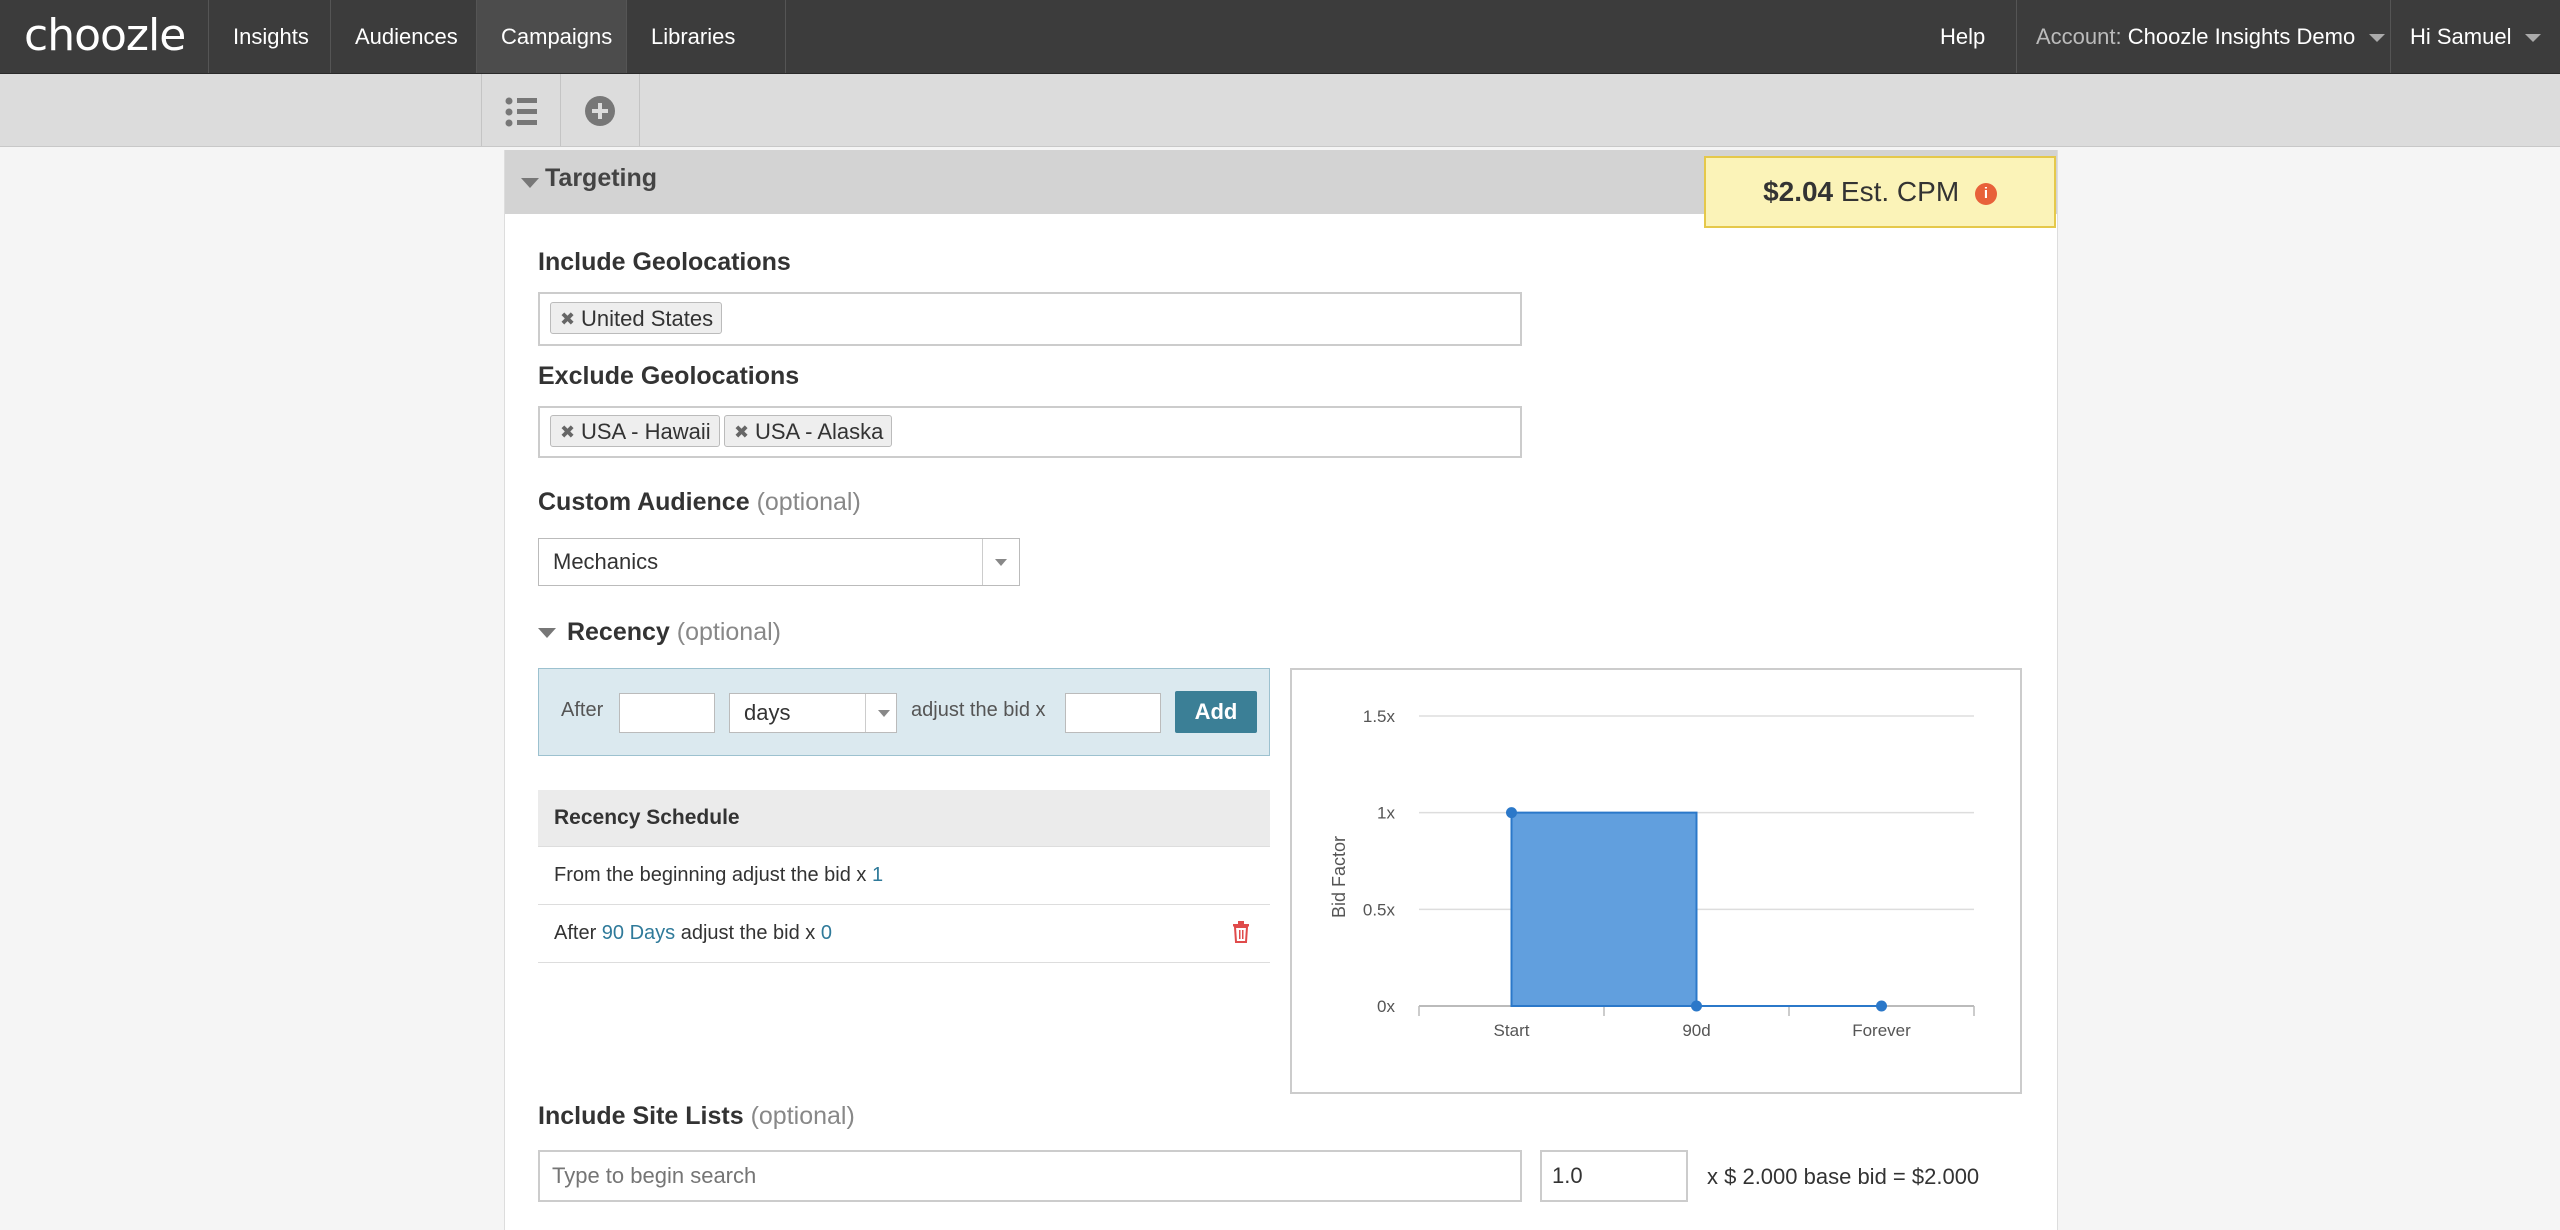 The height and width of the screenshot is (1230, 2560). Describe the element at coordinates (1030, 319) in the screenshot. I see `include-geo-input: ✖ United States` at that location.